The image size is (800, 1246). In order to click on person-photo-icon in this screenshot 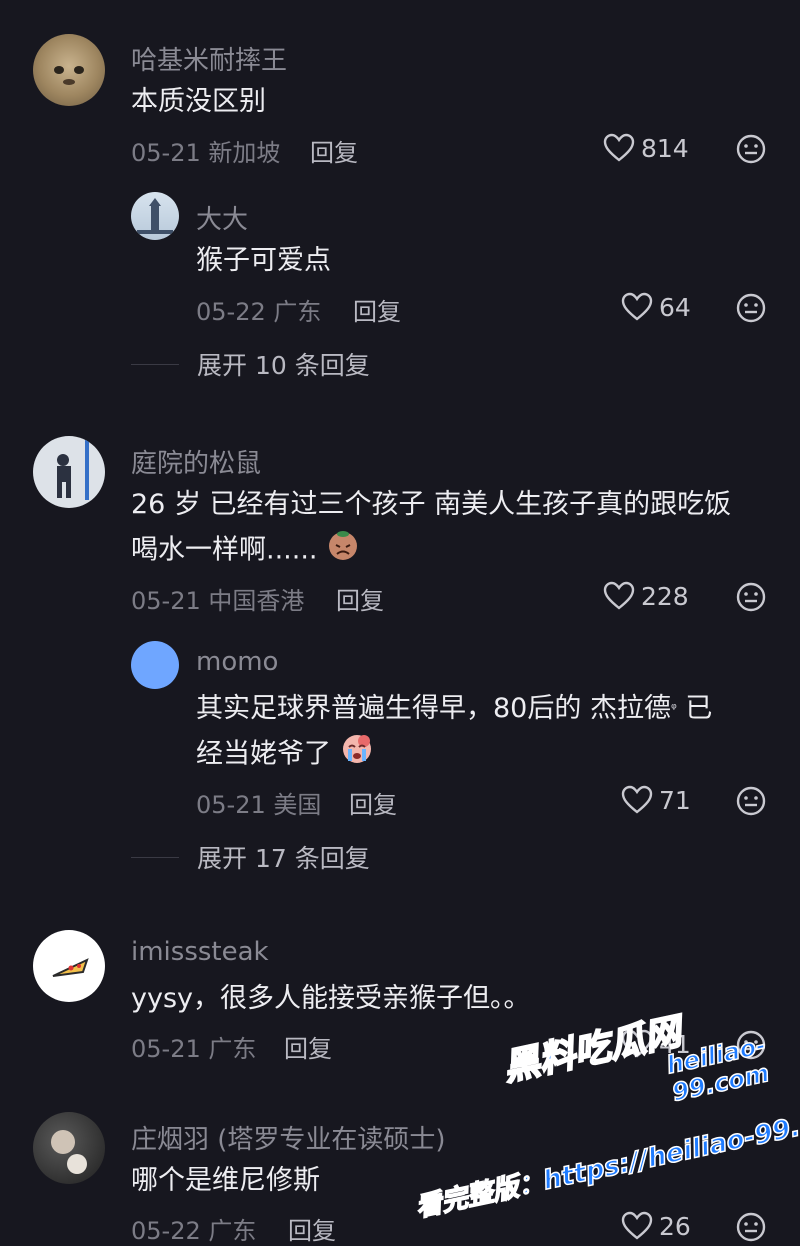, I will do `click(69, 1152)`.